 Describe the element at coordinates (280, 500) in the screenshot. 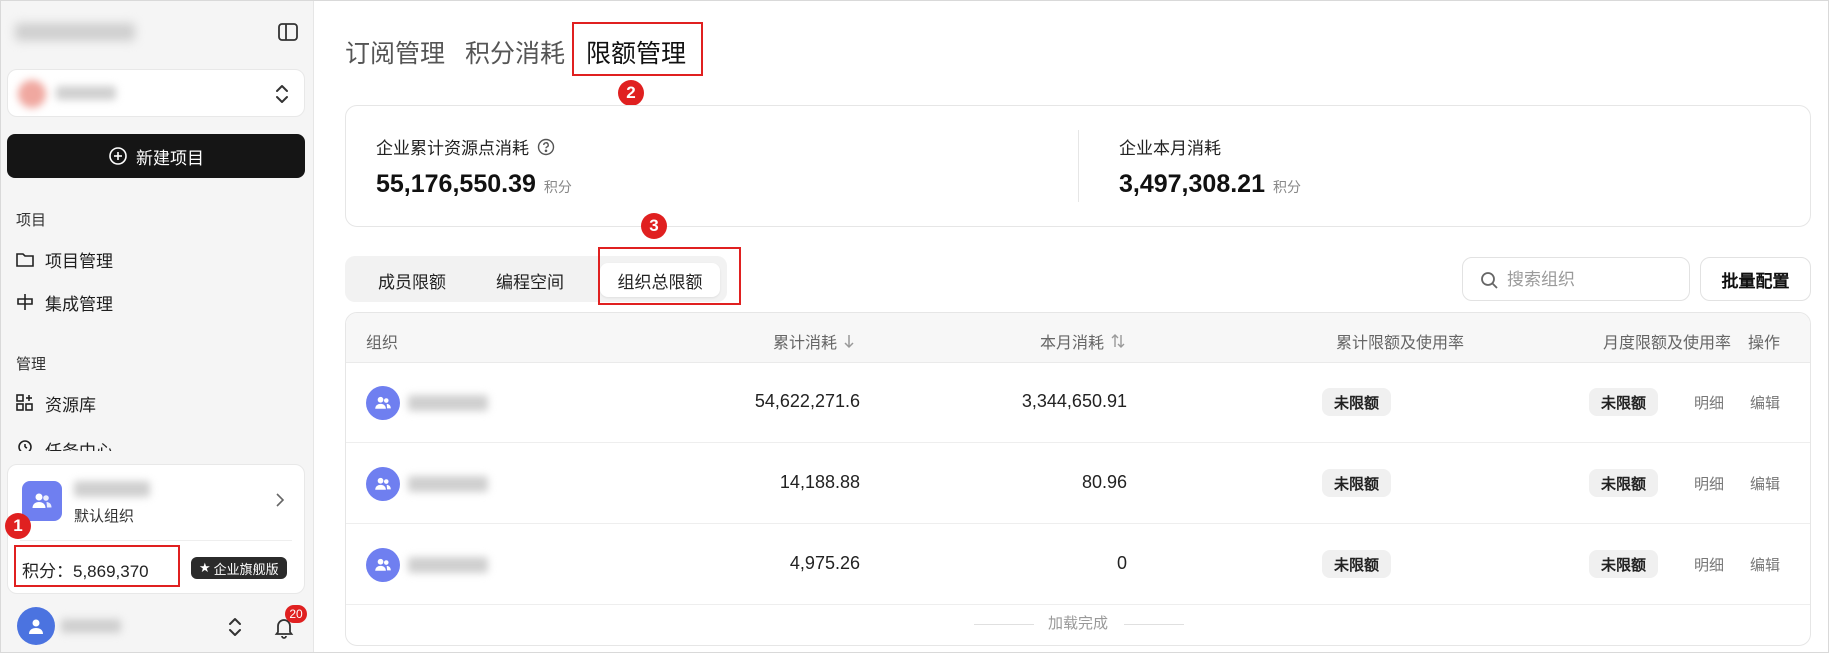

I see `chevron-right-icon` at that location.